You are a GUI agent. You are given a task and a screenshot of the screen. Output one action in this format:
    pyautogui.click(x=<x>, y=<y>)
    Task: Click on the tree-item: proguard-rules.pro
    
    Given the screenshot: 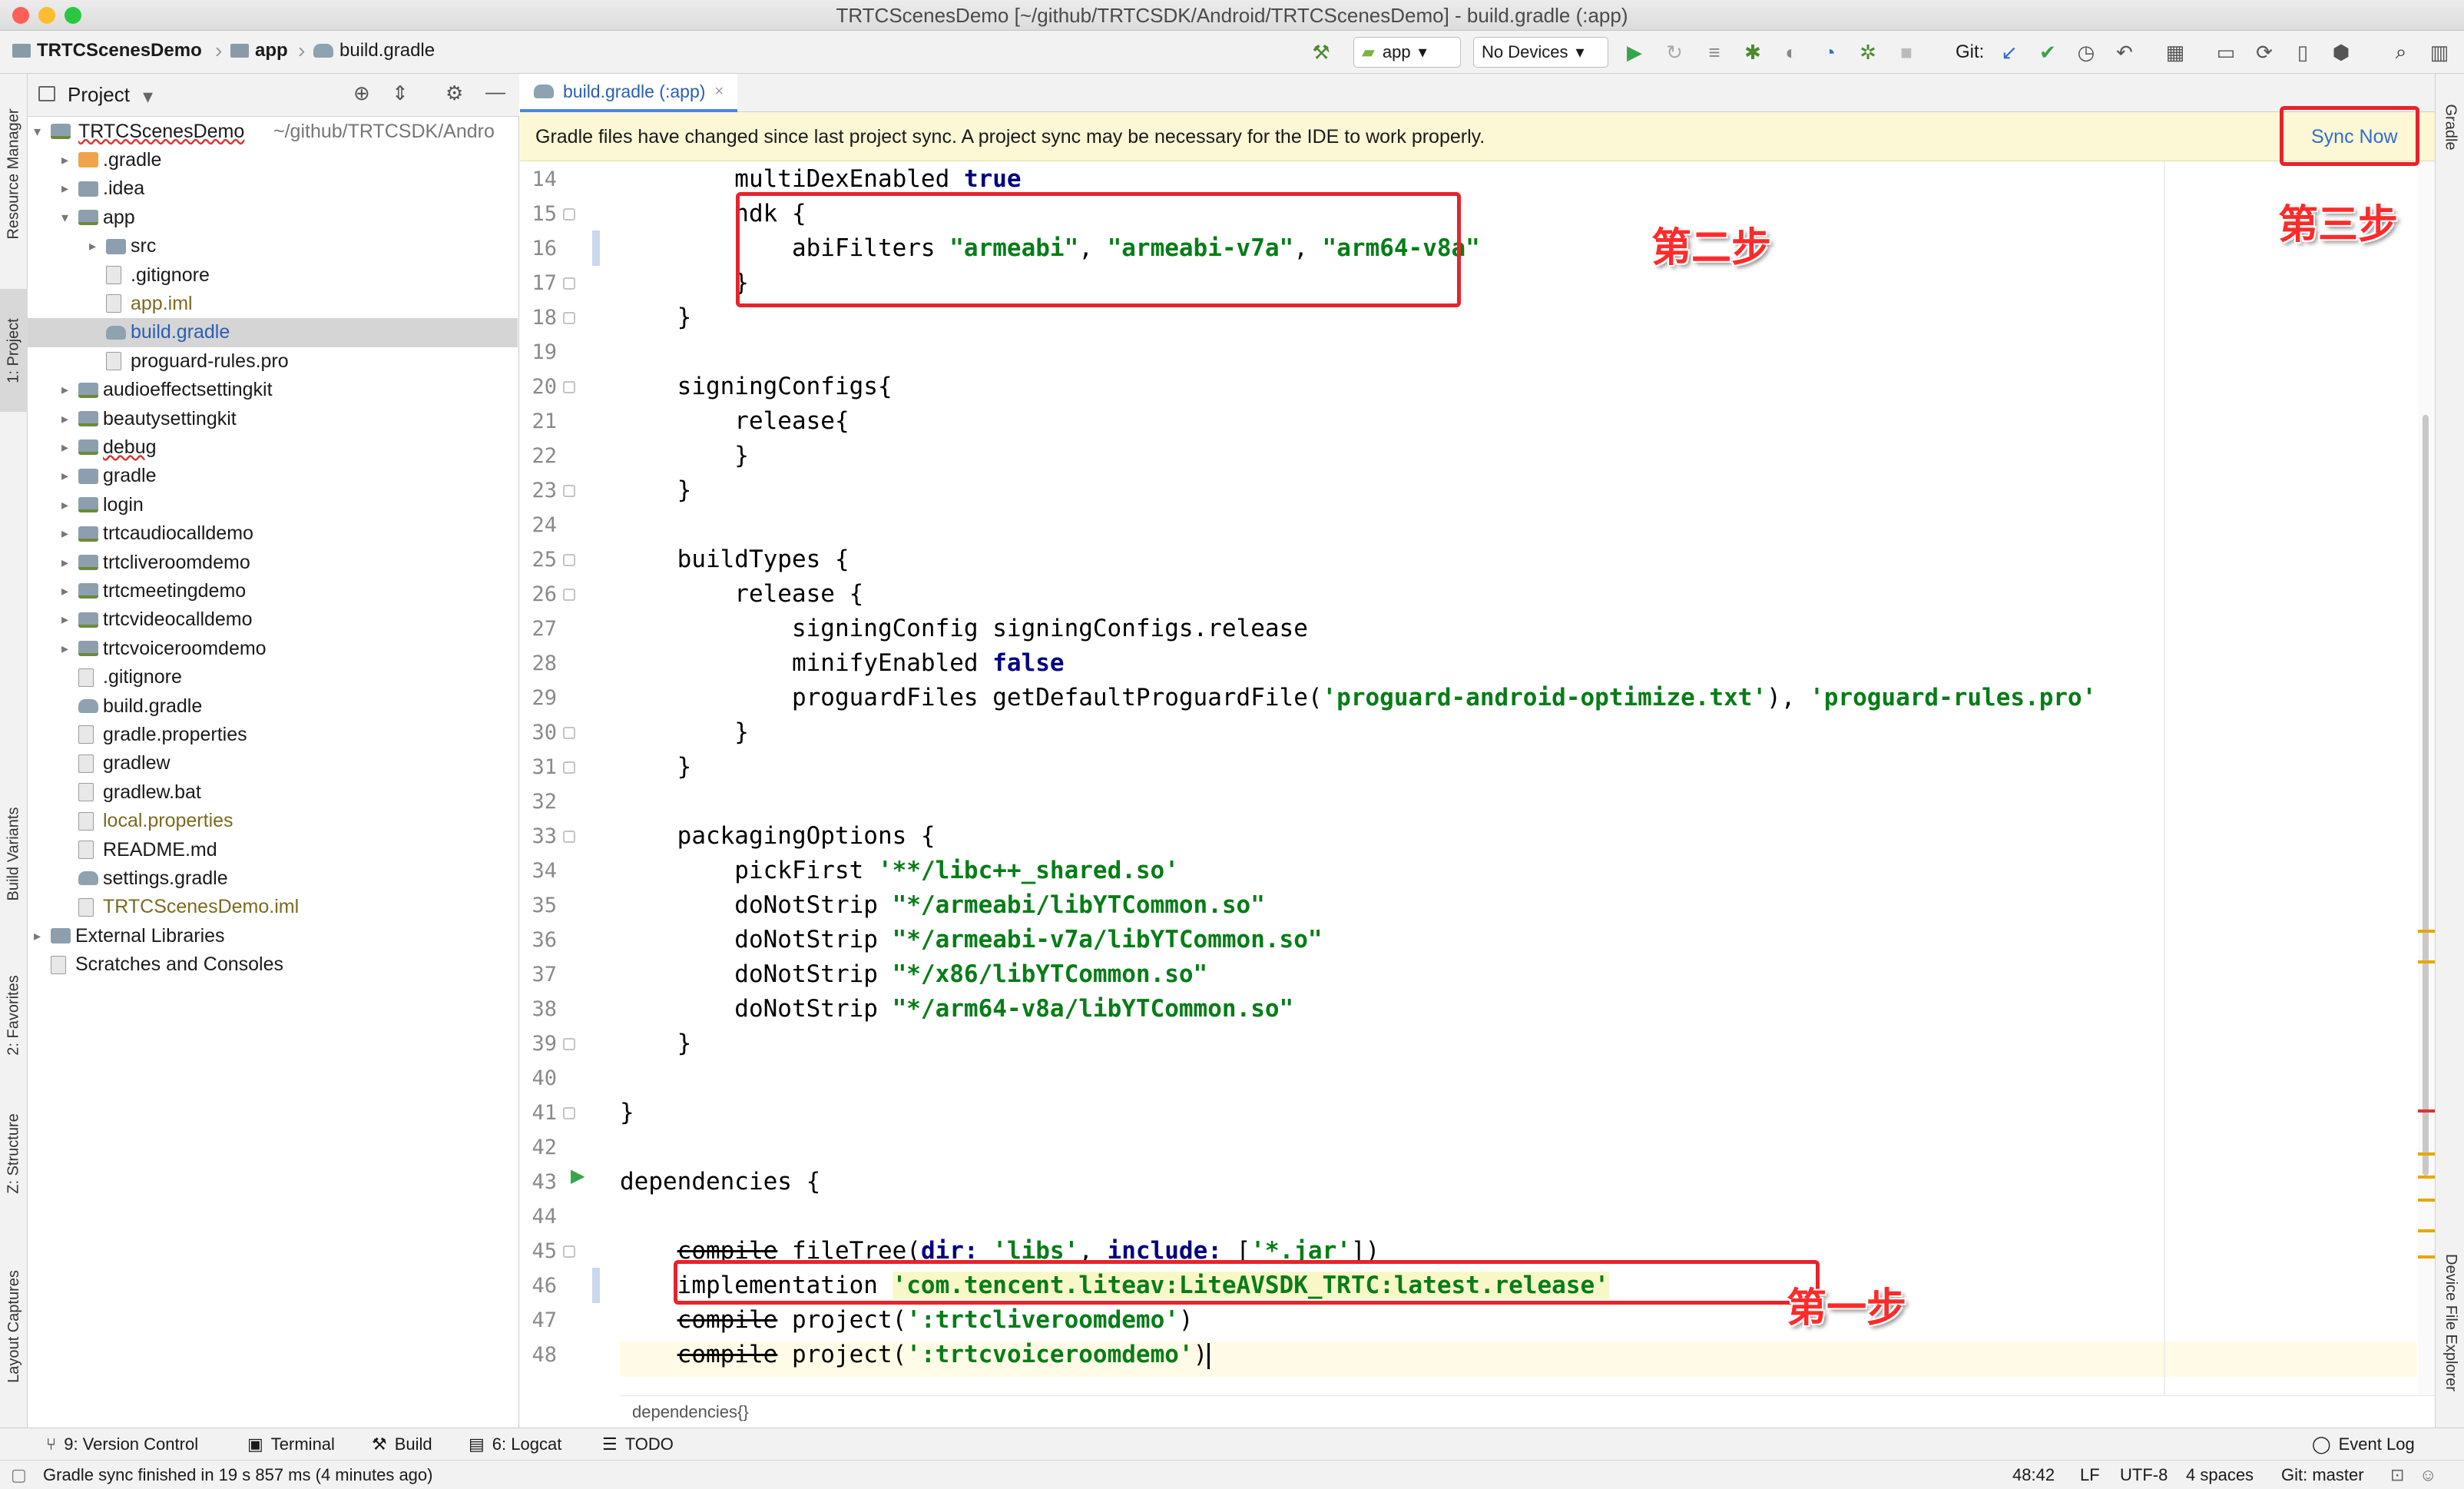 What is the action you would take?
    pyautogui.click(x=273, y=361)
    